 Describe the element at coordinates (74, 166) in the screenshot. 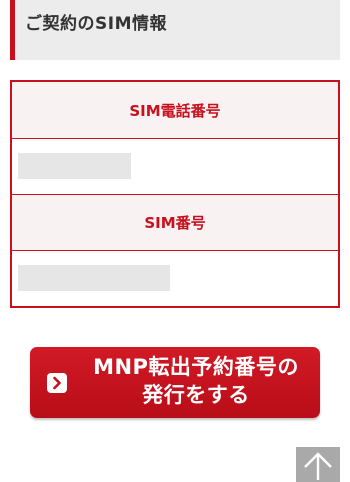

I see `phone-number-value` at that location.